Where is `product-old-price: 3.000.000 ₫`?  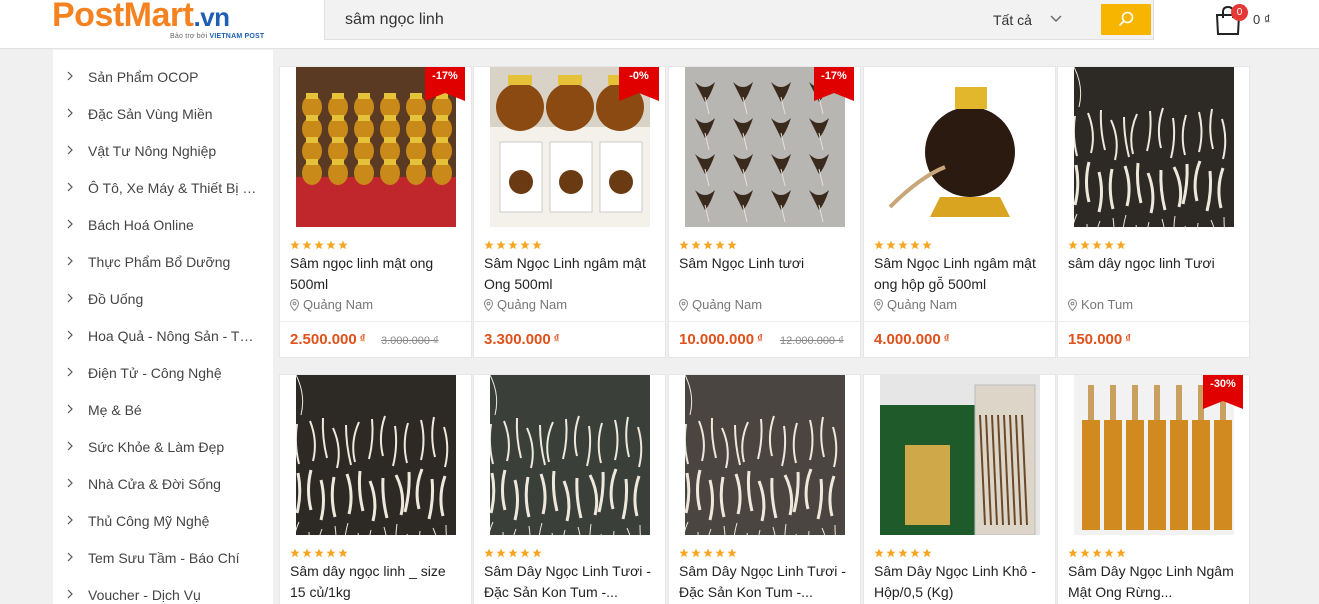
product-old-price: 3.000.000 ₫ is located at coordinates (410, 341).